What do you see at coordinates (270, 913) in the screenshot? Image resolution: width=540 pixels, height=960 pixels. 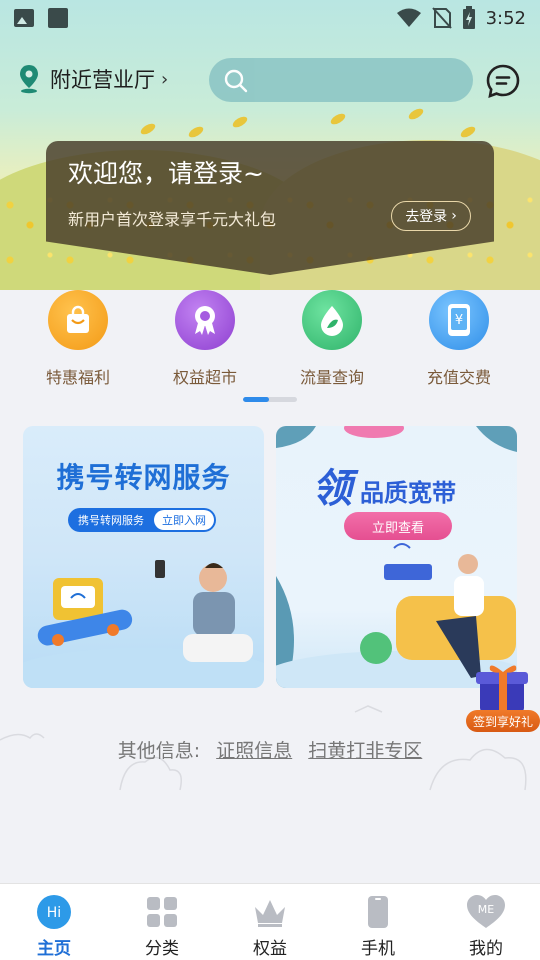 I see `crown-icon` at bounding box center [270, 913].